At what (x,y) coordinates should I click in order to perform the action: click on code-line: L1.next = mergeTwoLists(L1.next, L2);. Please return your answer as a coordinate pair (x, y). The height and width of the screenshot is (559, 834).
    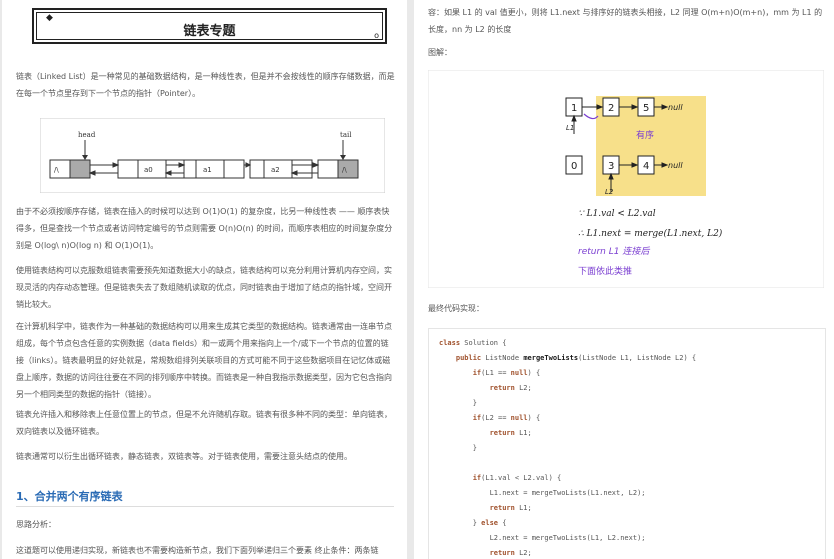
    Looking at the image, I should click on (542, 493).